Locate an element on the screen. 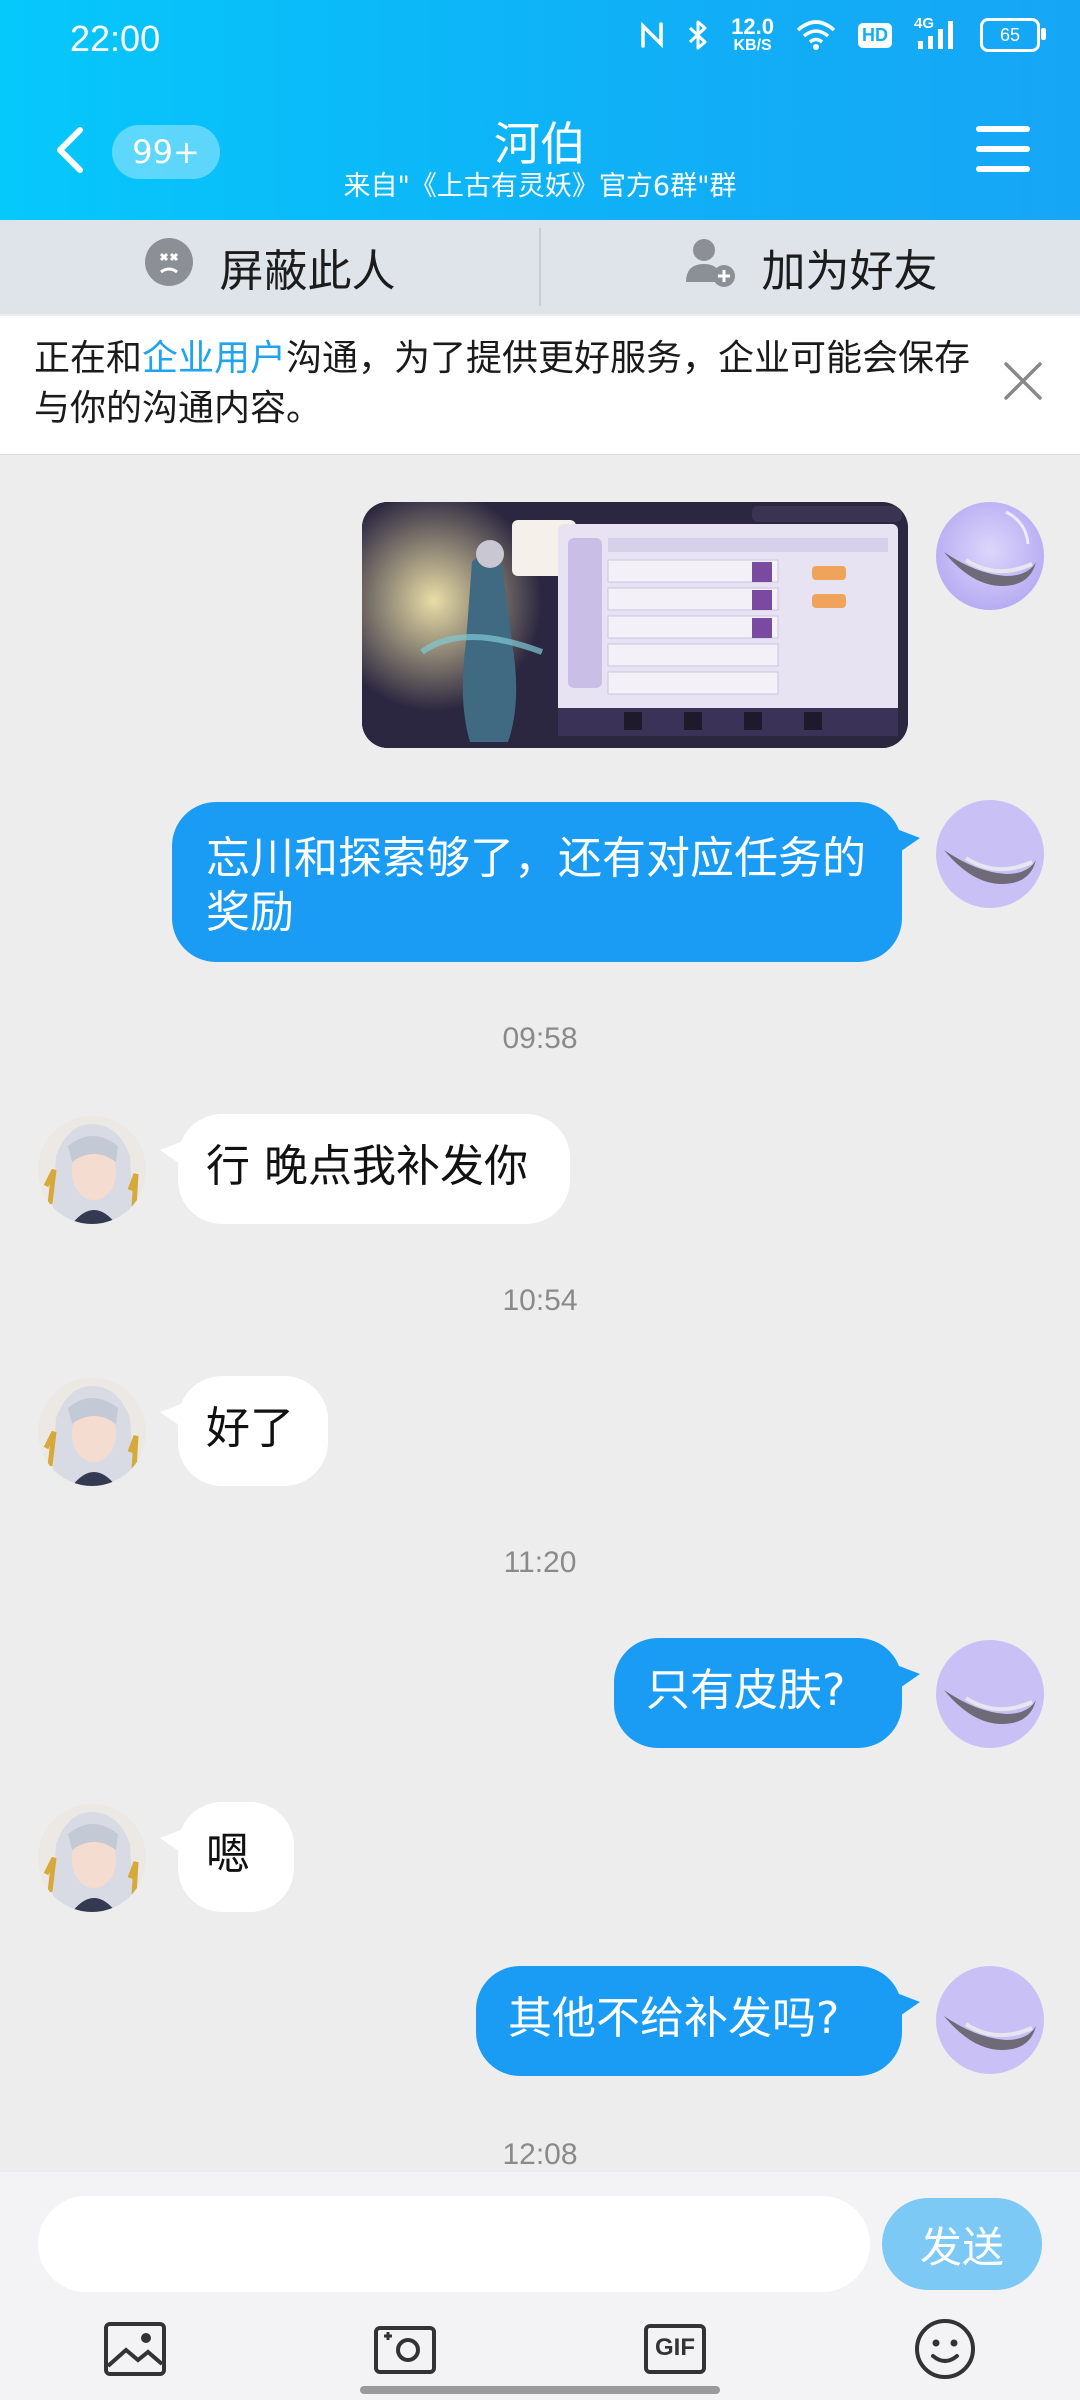 This screenshot has width=1080, height=2400. battery-icon: 65 is located at coordinates (1013, 35).